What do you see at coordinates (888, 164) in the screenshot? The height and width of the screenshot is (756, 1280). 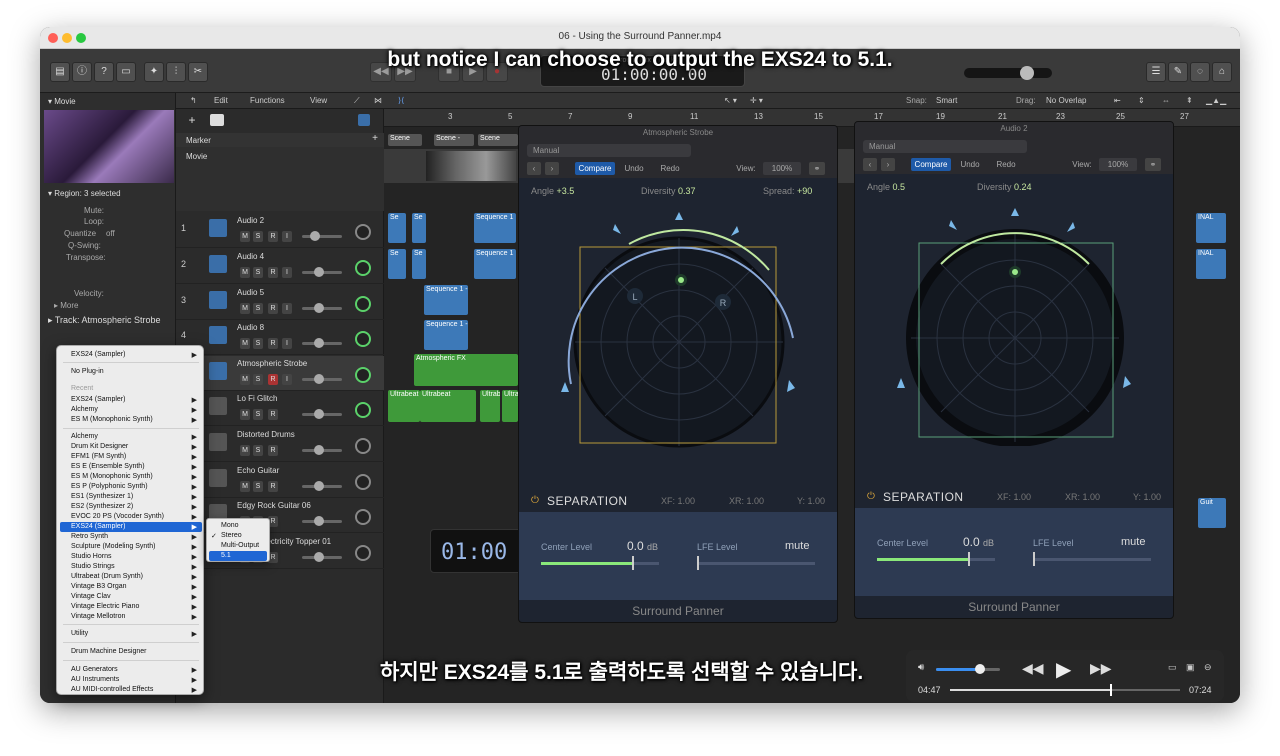 I see `next-preset-button: ›` at bounding box center [888, 164].